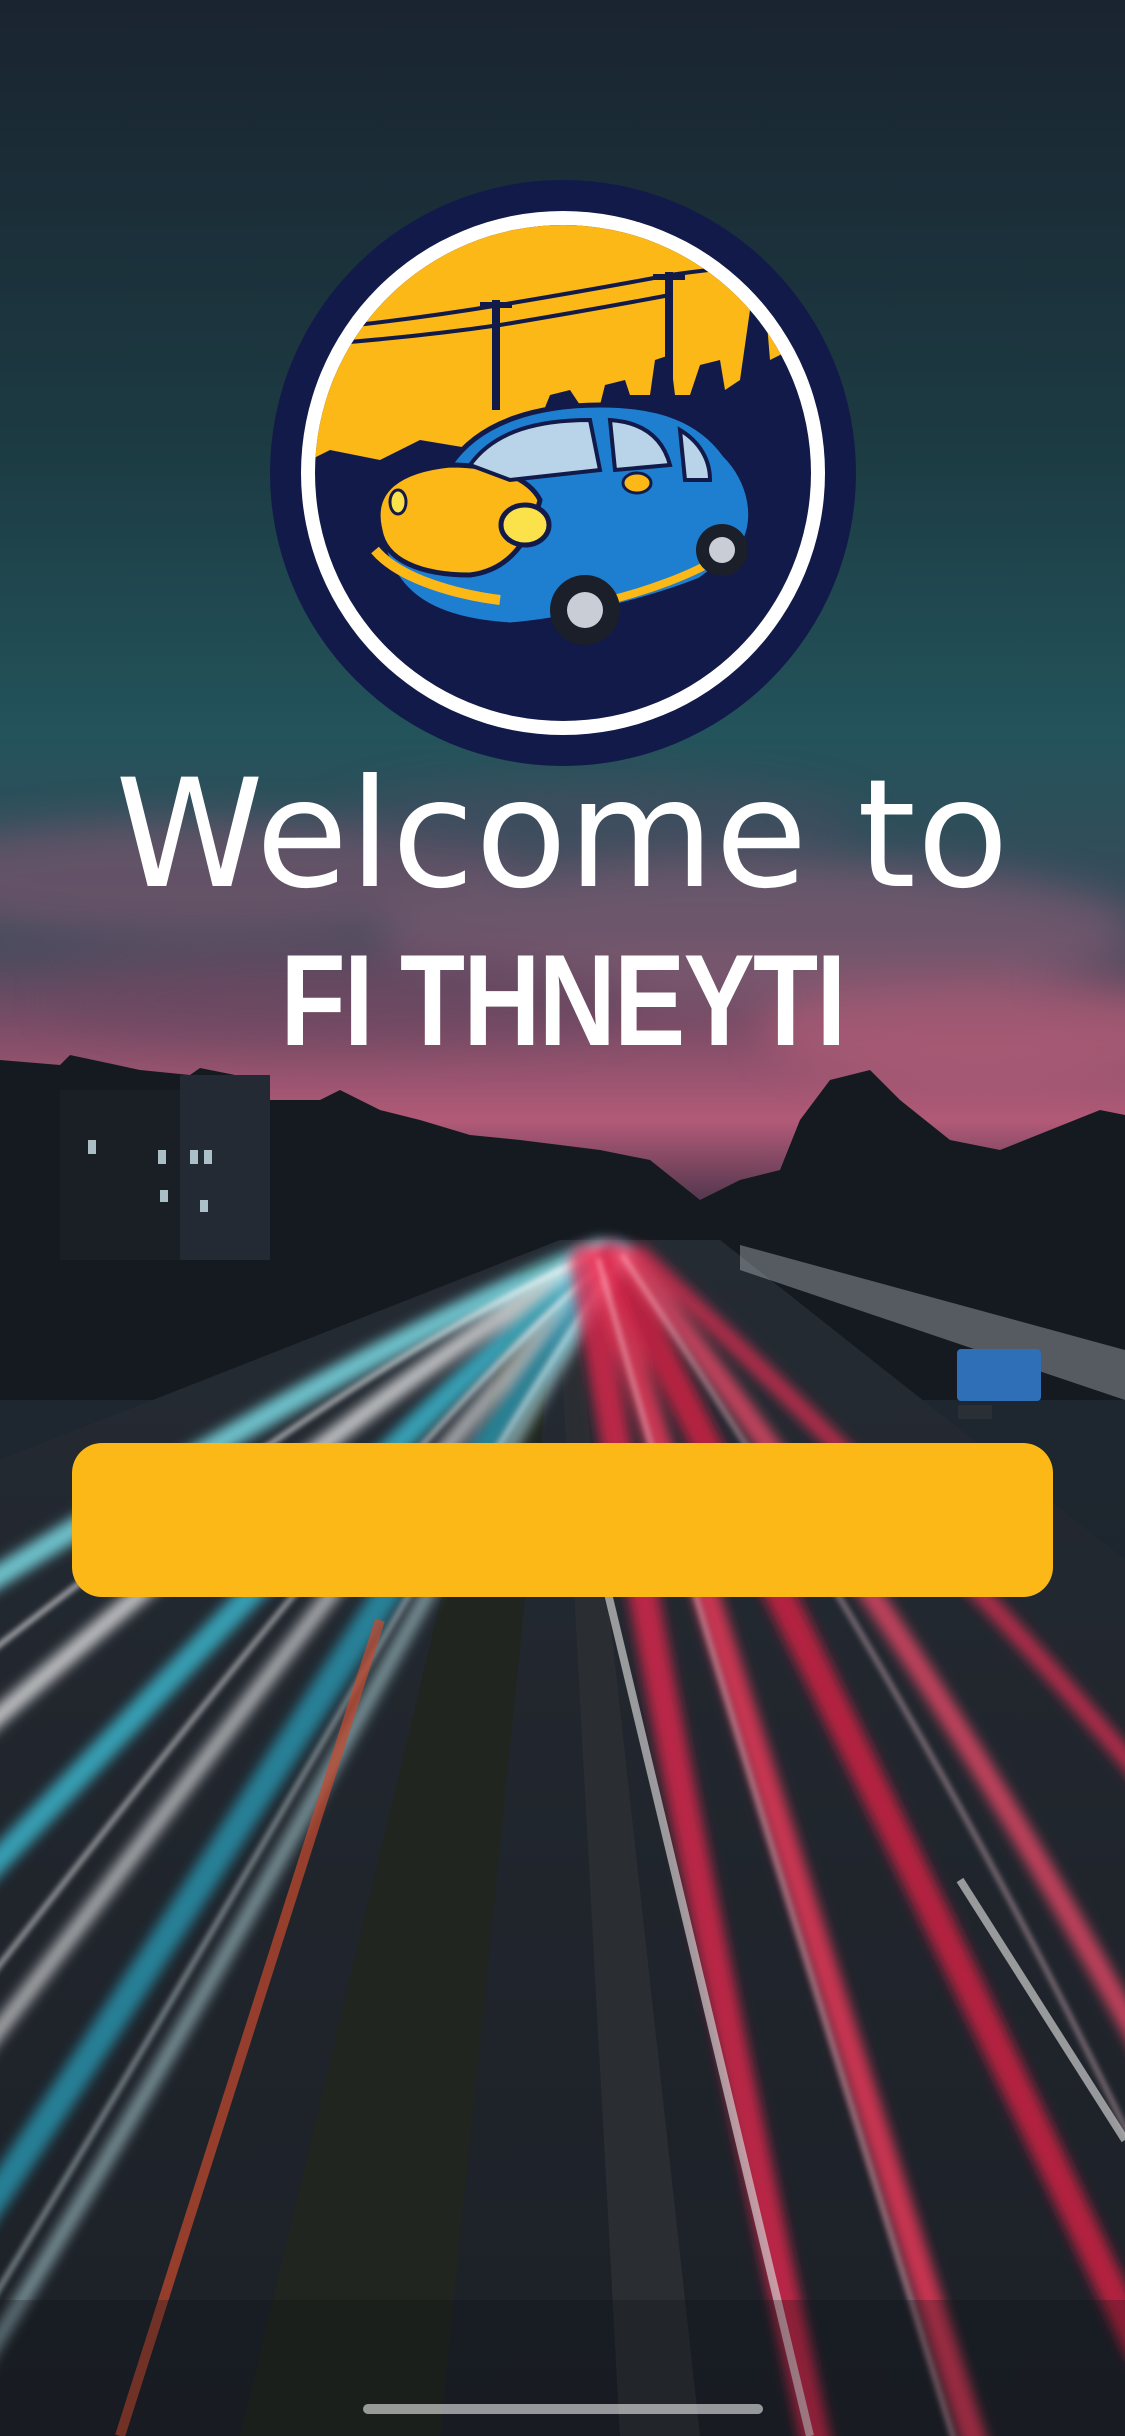  What do you see at coordinates (562, 835) in the screenshot?
I see `welcome-heading: Welcome to` at bounding box center [562, 835].